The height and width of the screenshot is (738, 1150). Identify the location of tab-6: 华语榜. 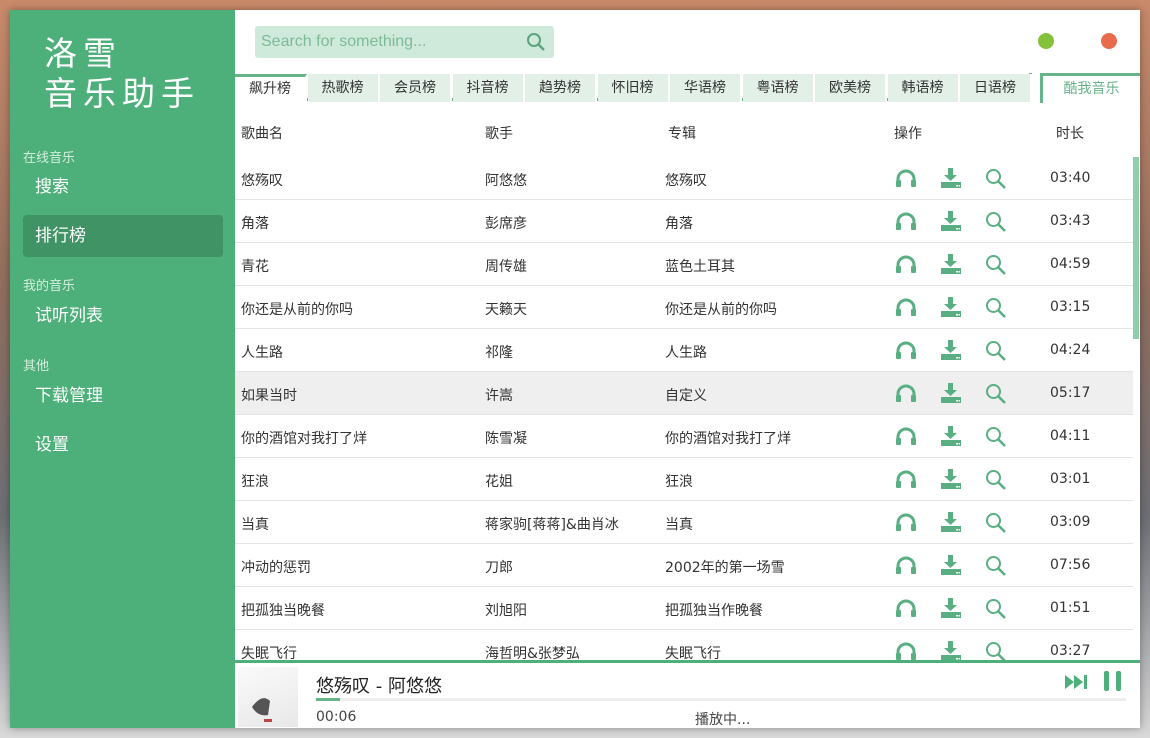
(706, 88).